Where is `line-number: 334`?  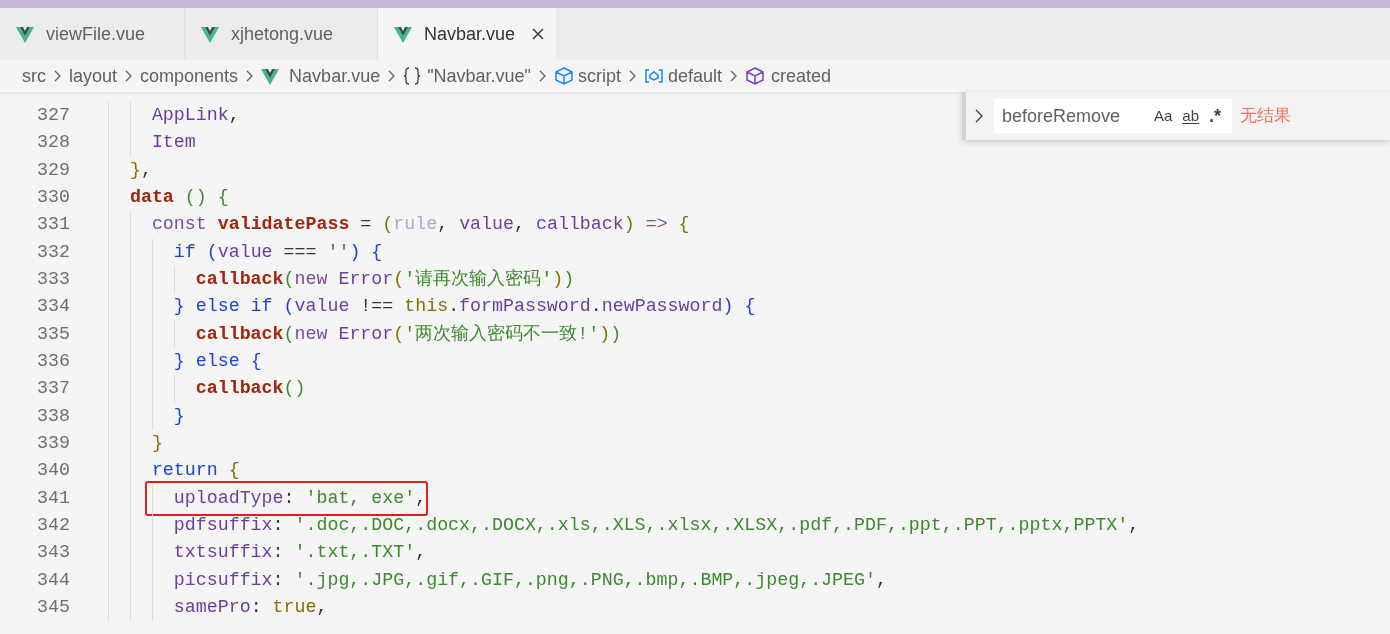 line-number: 334 is located at coordinates (53, 307).